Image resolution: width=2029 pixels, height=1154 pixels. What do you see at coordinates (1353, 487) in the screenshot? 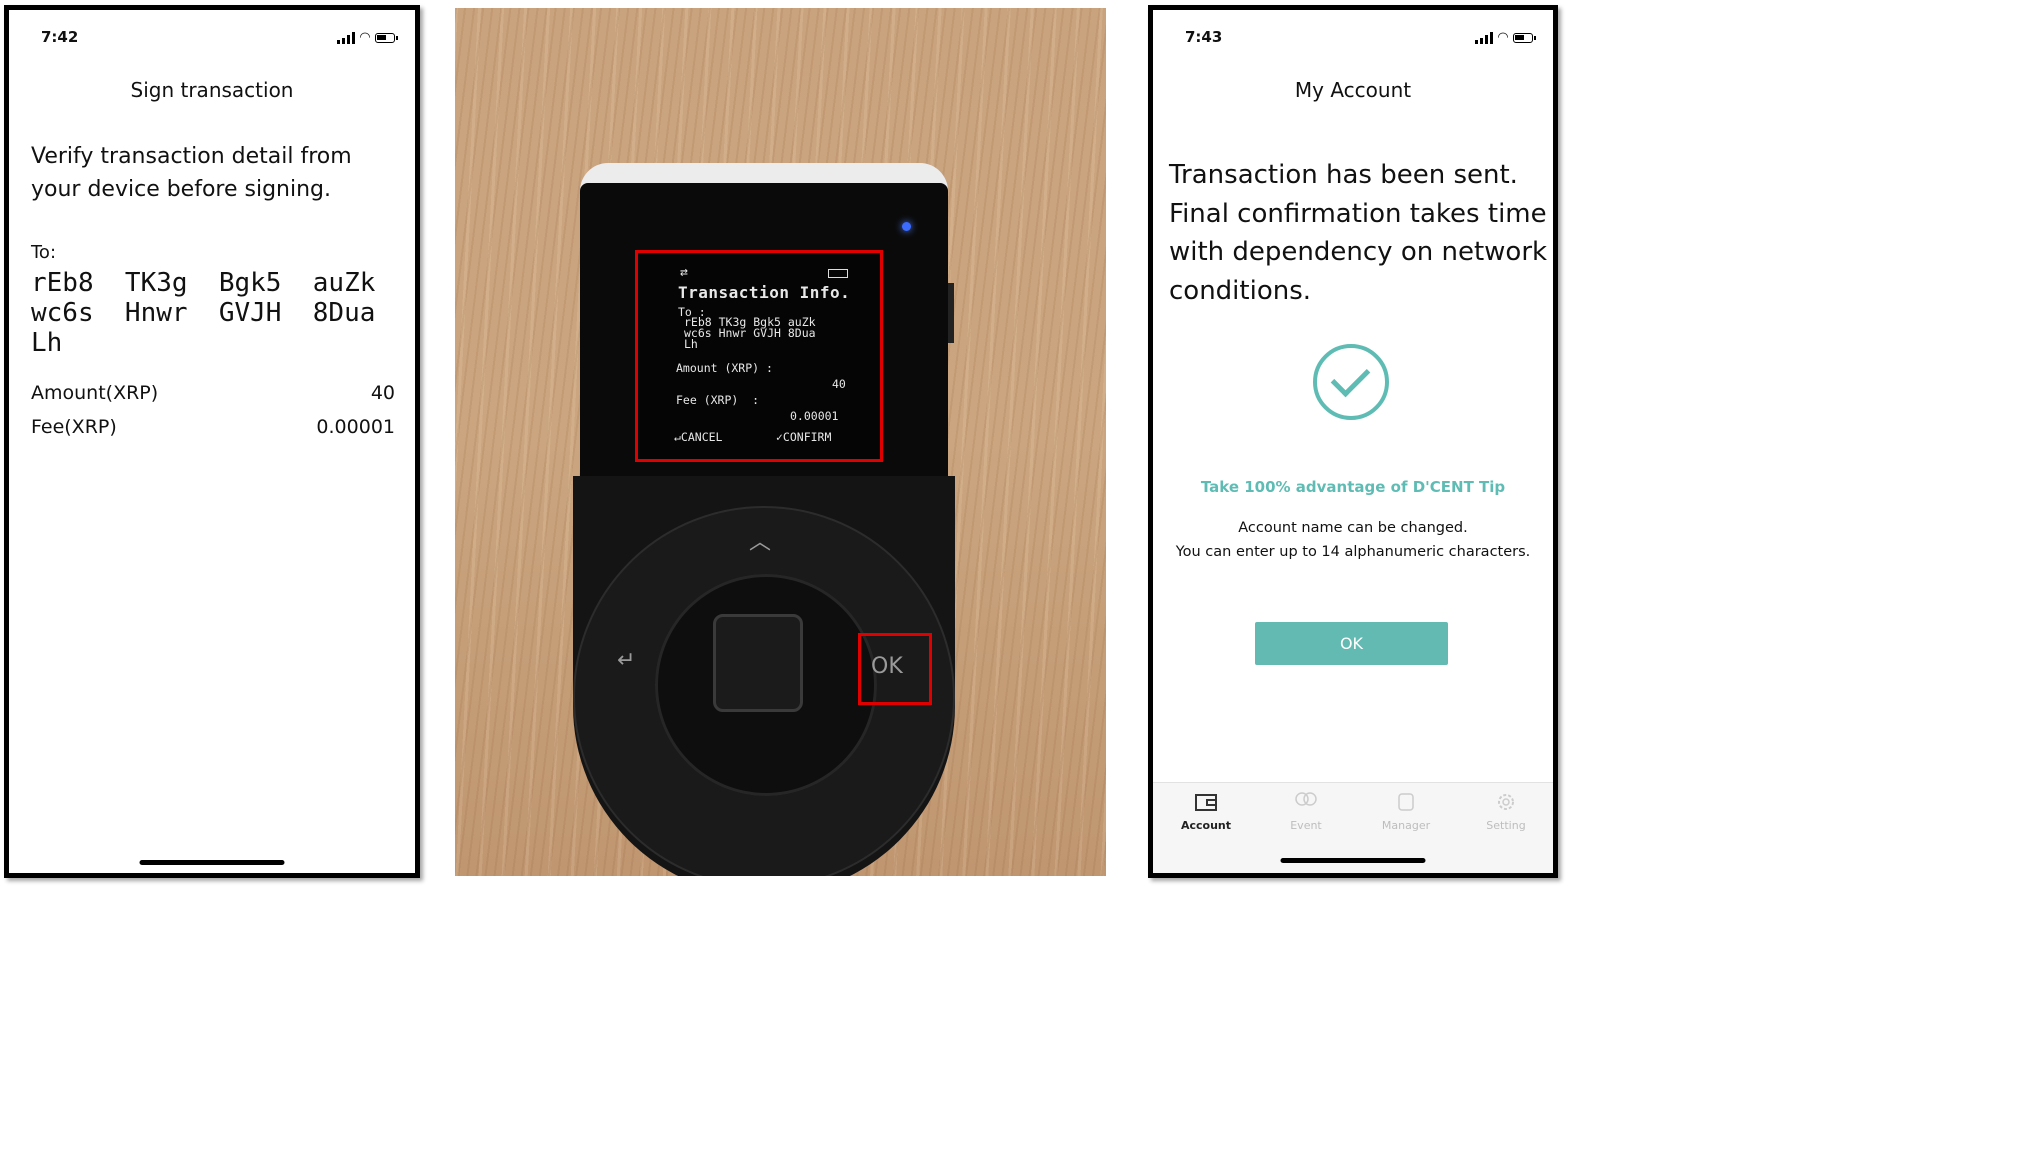
I see `tip-link: Take 100% advantage of D'CENT Tip` at bounding box center [1353, 487].